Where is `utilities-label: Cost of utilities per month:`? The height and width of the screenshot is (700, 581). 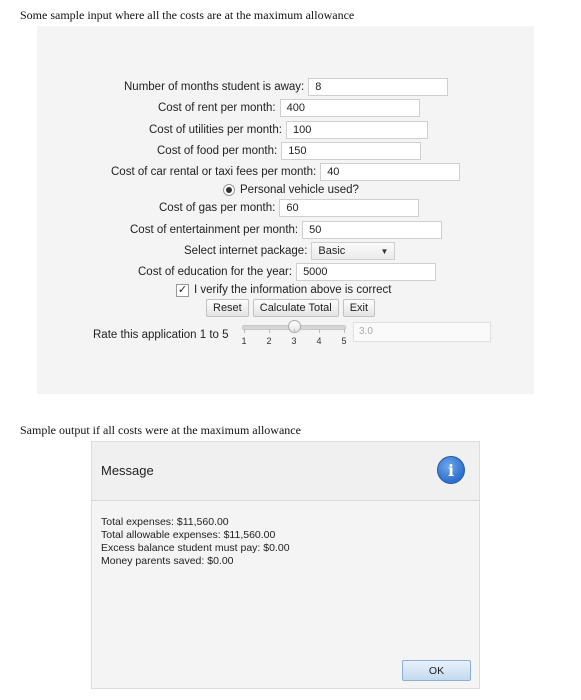 utilities-label: Cost of utilities per month: is located at coordinates (215, 130).